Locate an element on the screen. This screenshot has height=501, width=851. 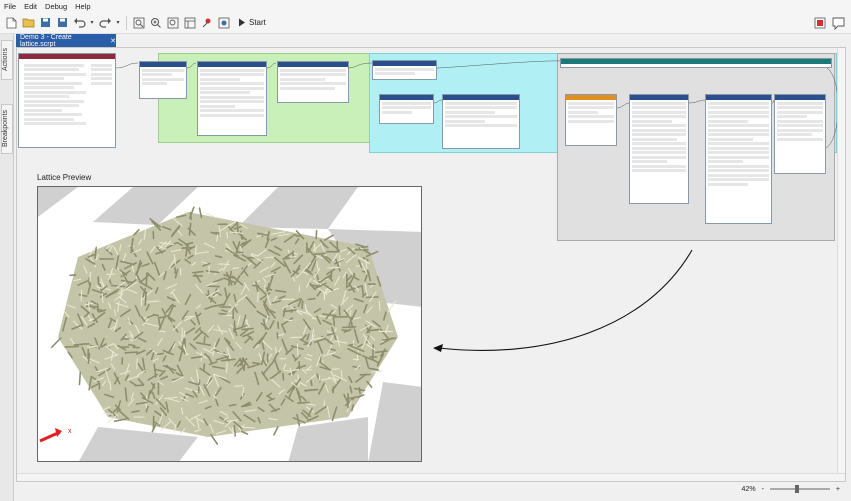
tab-breakpoints: Breakpoints is located at coordinates (7, 129).